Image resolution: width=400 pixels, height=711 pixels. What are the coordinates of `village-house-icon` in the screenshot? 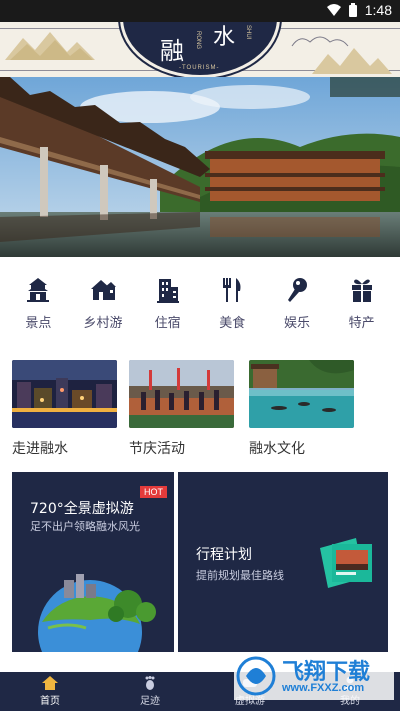 It's located at (103, 290).